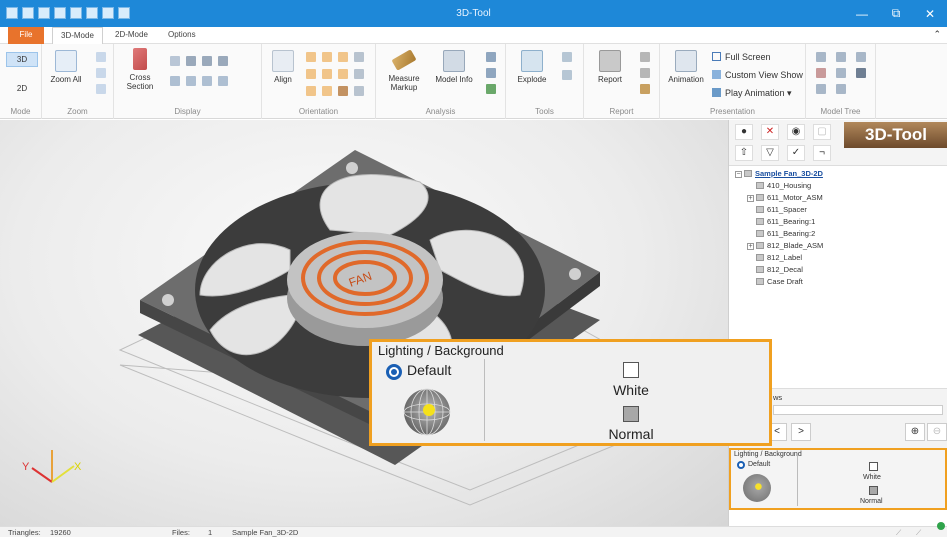  I want to click on view-top-icon, so click(327, 74).